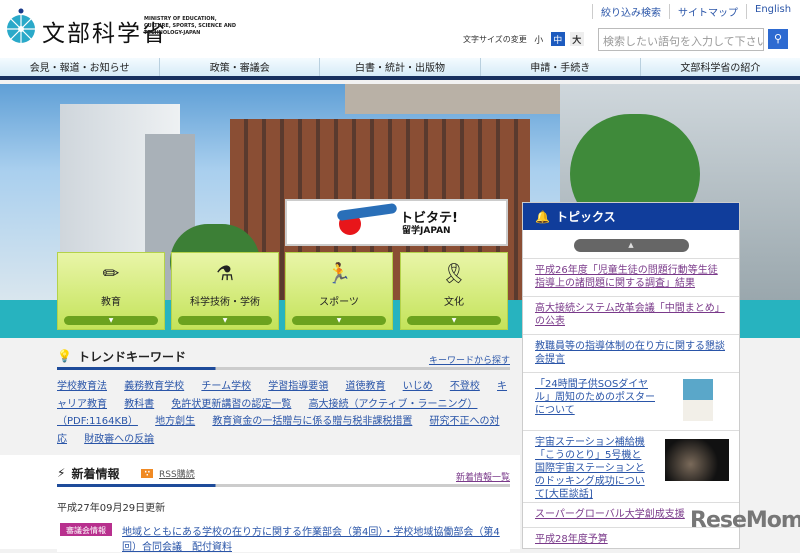 The height and width of the screenshot is (553, 800). Describe the element at coordinates (365, 386) in the screenshot. I see `keyword-link: 道徳教育` at that location.